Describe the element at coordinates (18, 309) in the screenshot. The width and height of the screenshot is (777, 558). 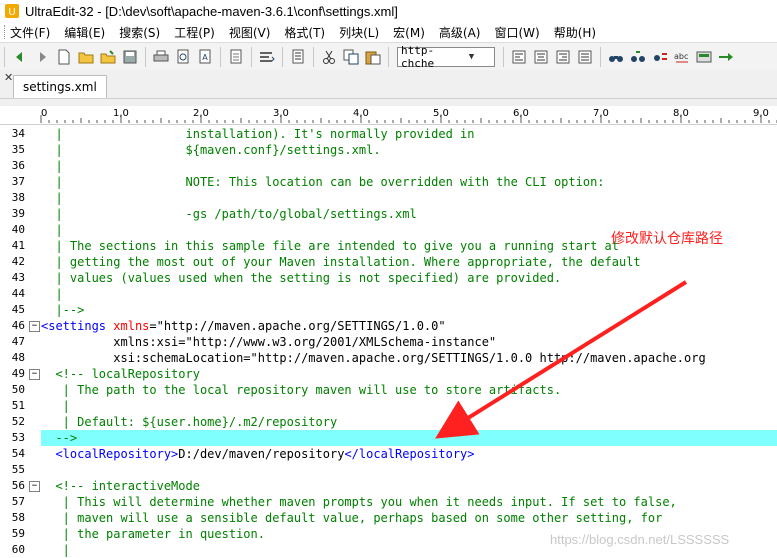
I see `line-number: 45` at that location.